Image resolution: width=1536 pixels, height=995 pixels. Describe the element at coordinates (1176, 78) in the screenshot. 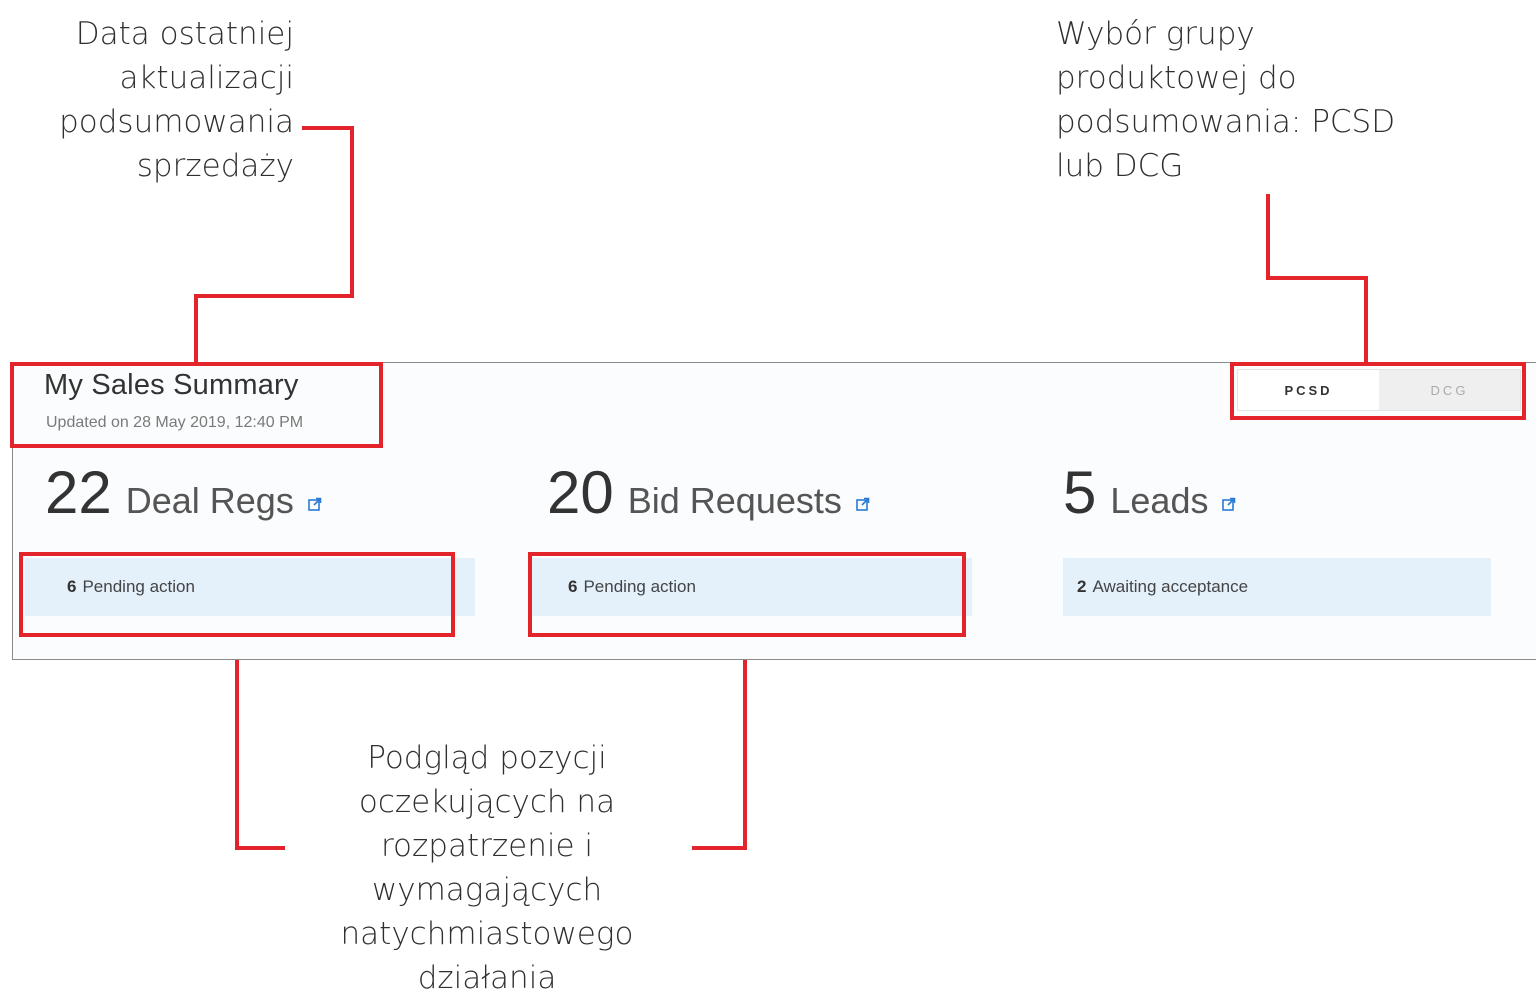

I see `annotation-line: produktowej do` at that location.